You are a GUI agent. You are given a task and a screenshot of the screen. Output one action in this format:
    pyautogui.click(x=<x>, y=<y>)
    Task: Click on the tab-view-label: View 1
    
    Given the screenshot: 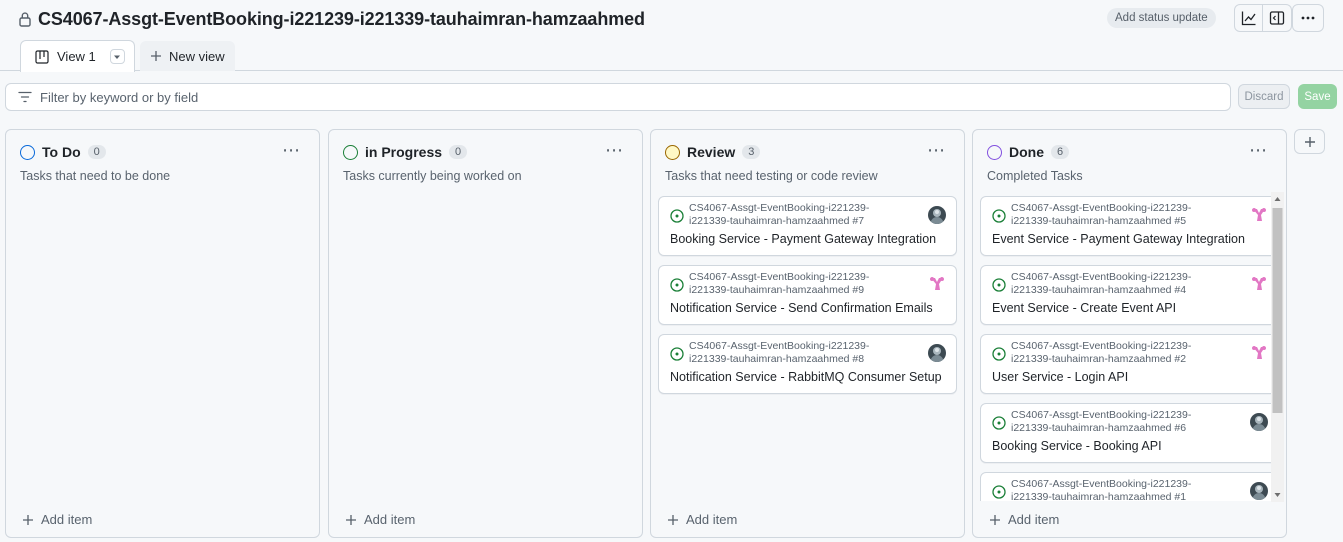 What is the action you would take?
    pyautogui.click(x=76, y=56)
    